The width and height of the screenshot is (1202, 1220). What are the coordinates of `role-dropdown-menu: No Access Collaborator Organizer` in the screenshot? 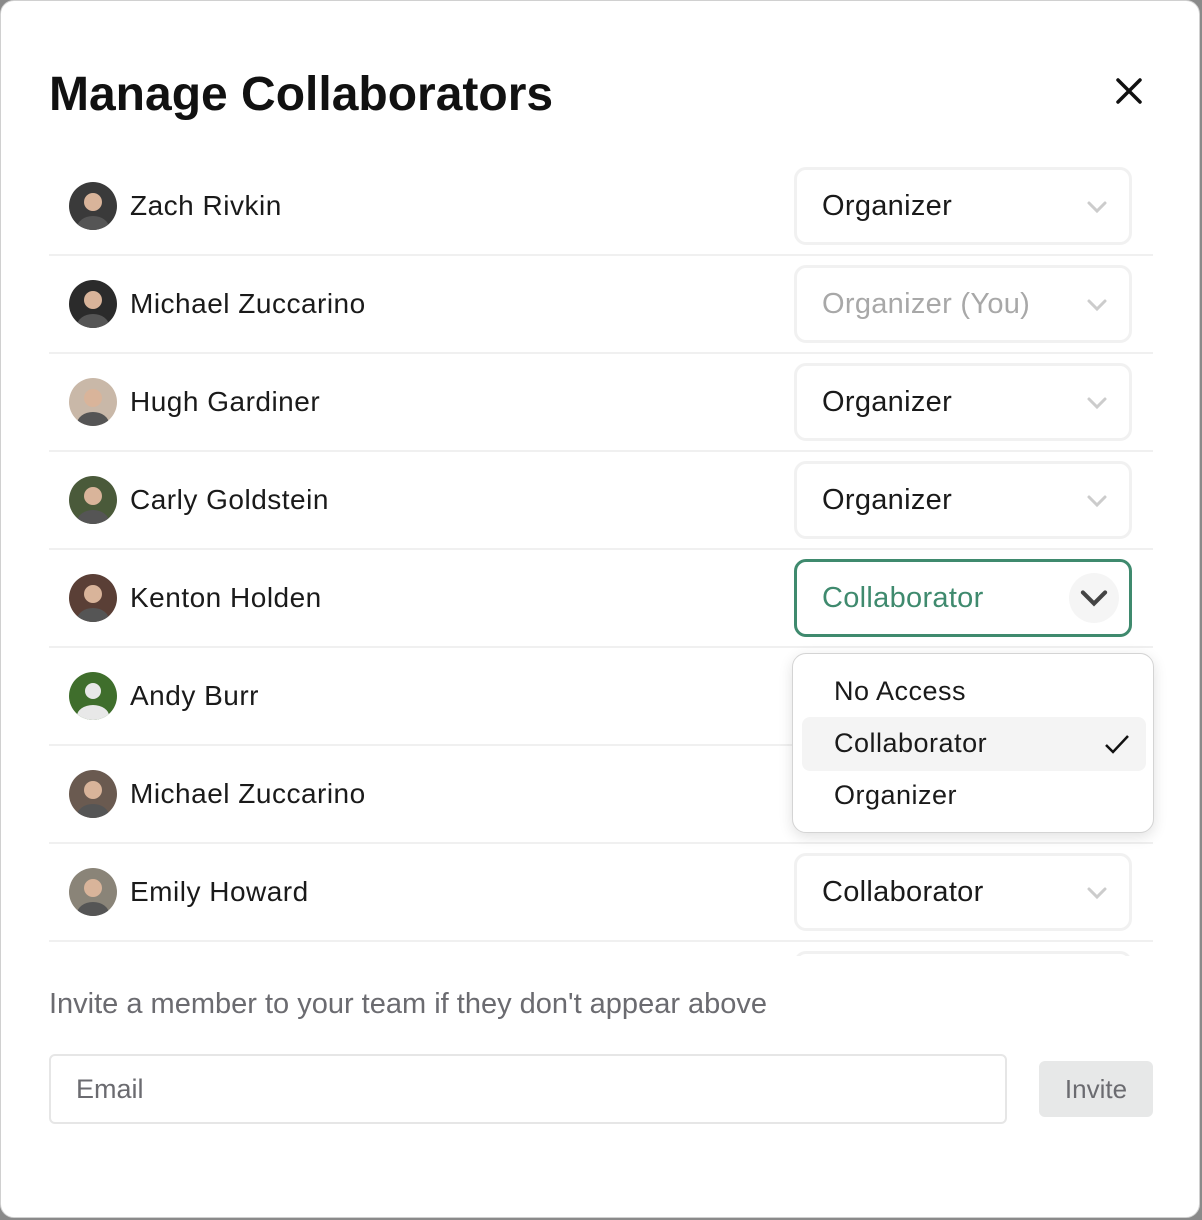 It's located at (973, 743).